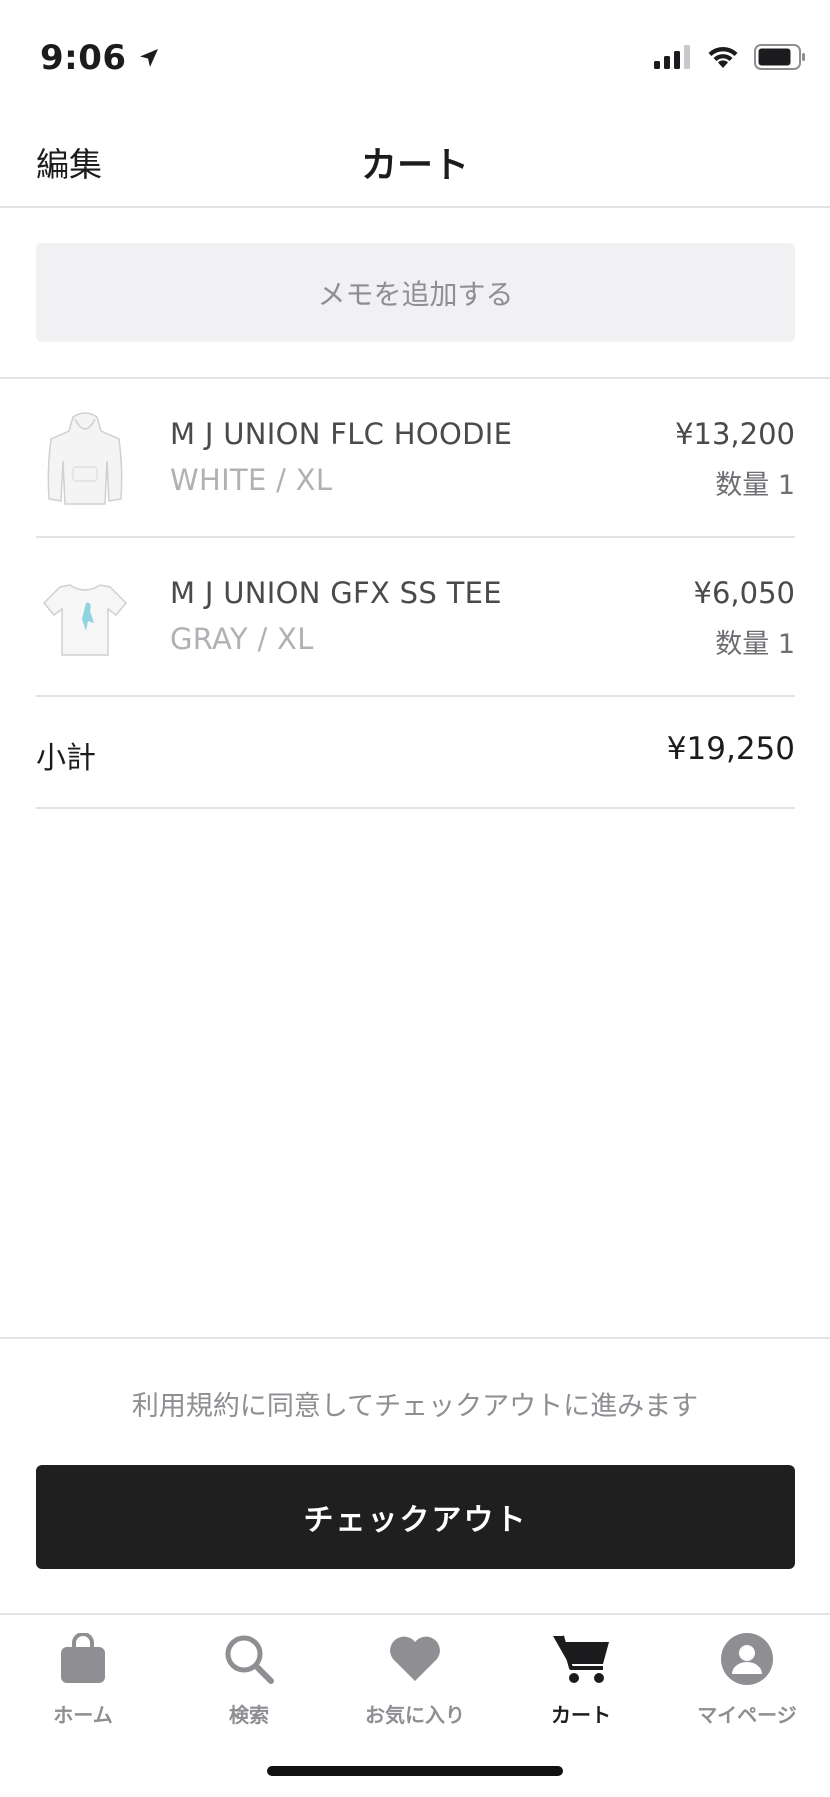  Describe the element at coordinates (336, 593) in the screenshot. I see `item-name: M J UNION GFX SS TEE` at that location.